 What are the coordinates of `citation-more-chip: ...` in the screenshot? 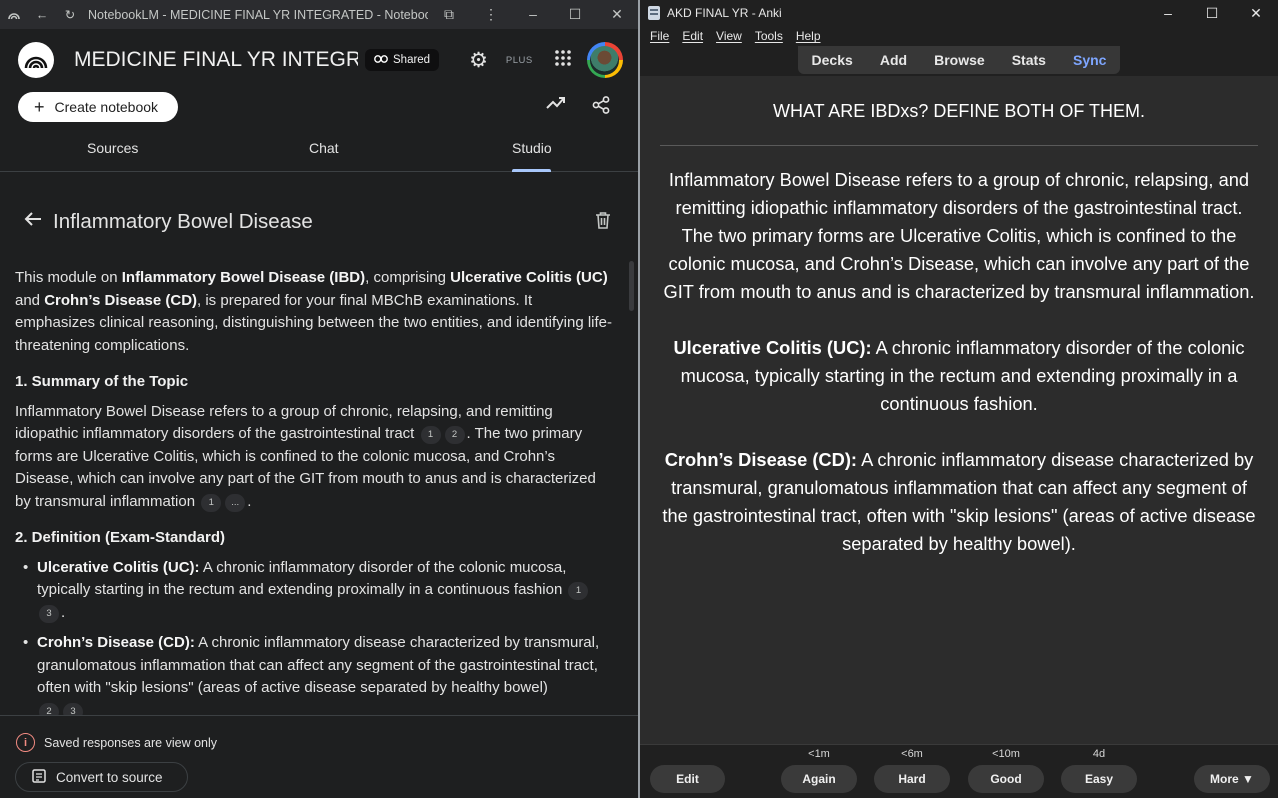 It's located at (235, 502).